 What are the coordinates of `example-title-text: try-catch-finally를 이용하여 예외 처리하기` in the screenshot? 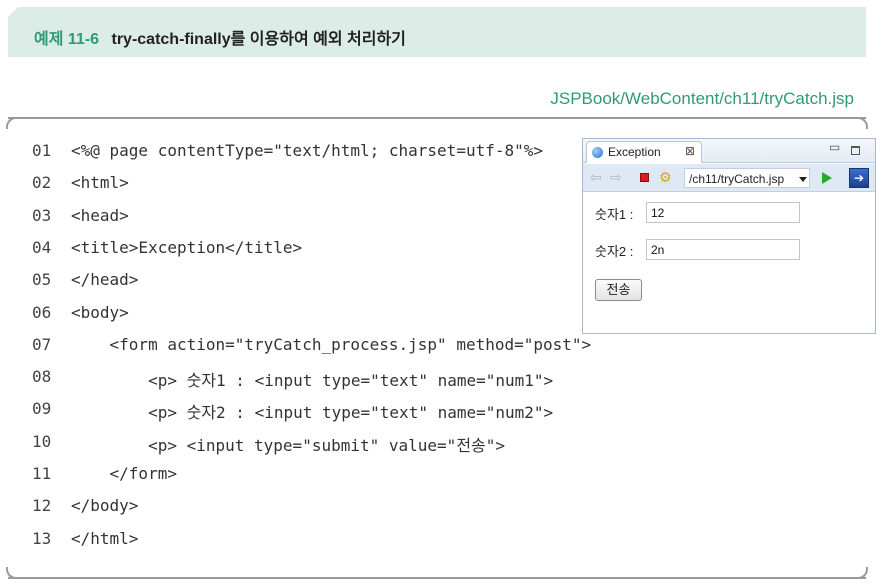 It's located at (258, 39).